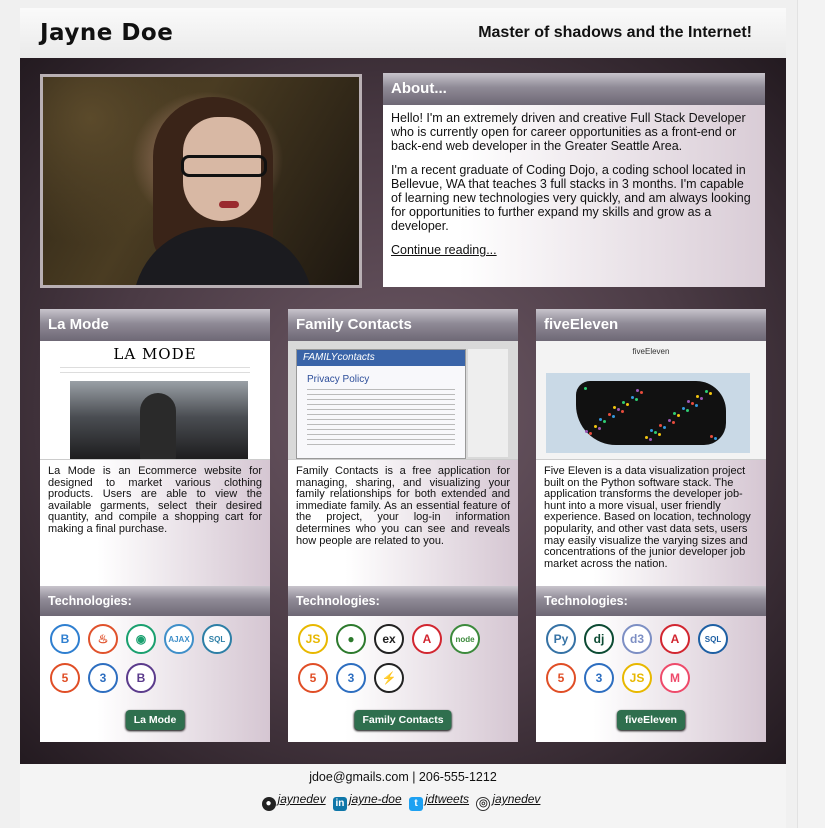  What do you see at coordinates (155, 354) in the screenshot?
I see `screenshot-logo: LA MODE` at bounding box center [155, 354].